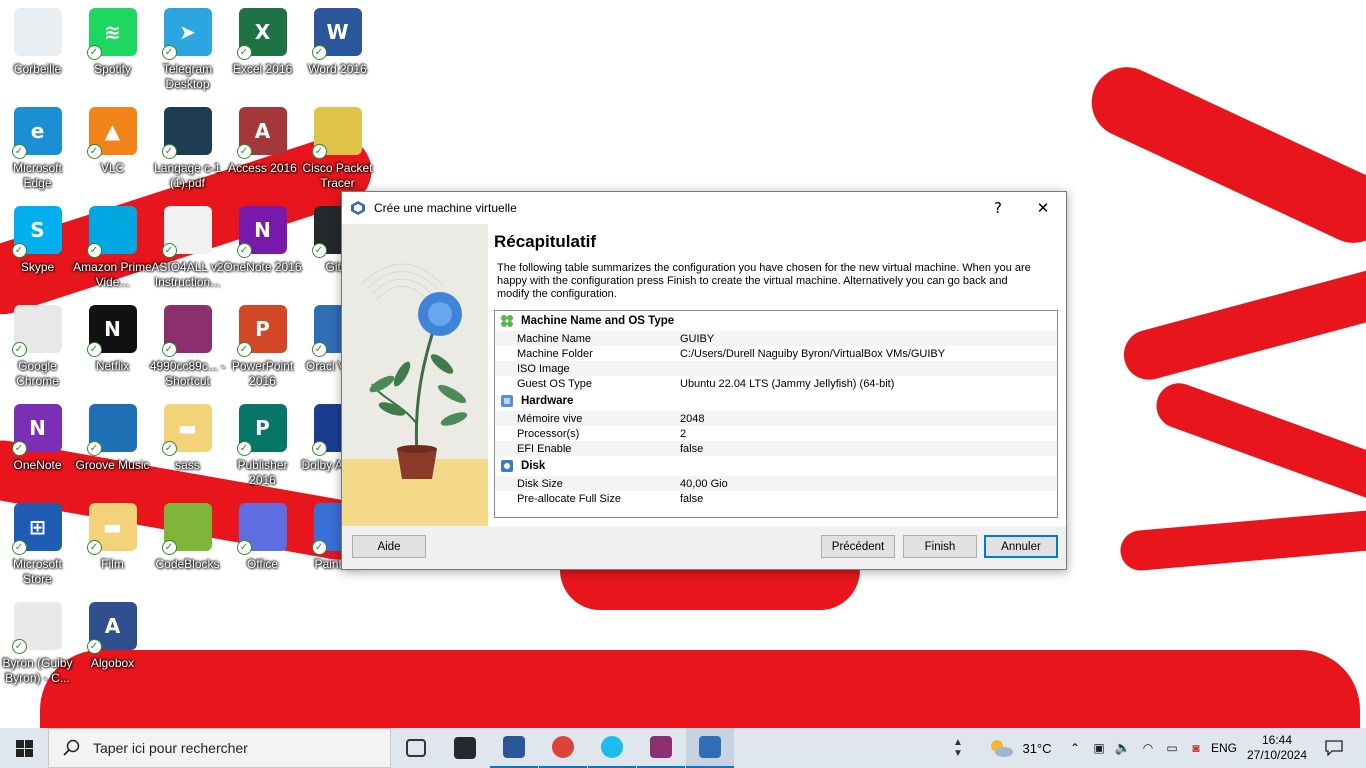  What do you see at coordinates (112, 663) in the screenshot?
I see `desktop-shortcut-label: Algobox` at bounding box center [112, 663].